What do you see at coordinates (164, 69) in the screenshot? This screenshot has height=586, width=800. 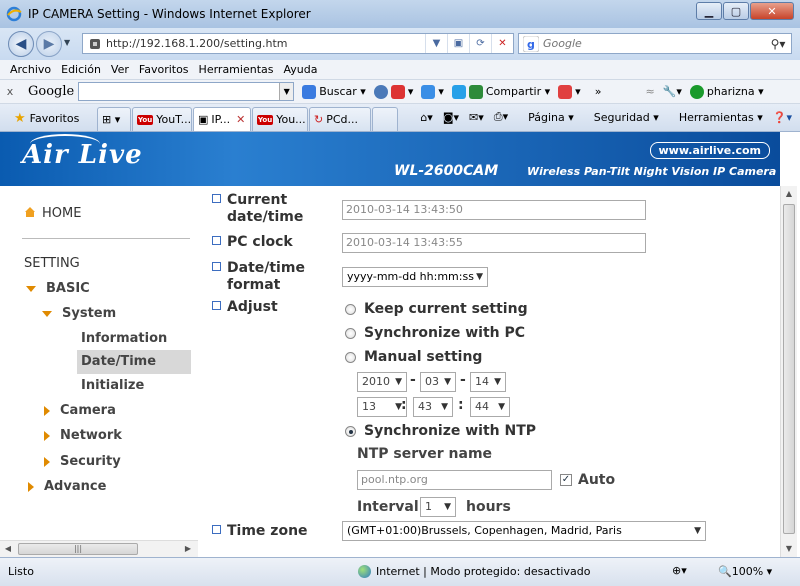 I see `menu-favoritos: Favoritos` at bounding box center [164, 69].